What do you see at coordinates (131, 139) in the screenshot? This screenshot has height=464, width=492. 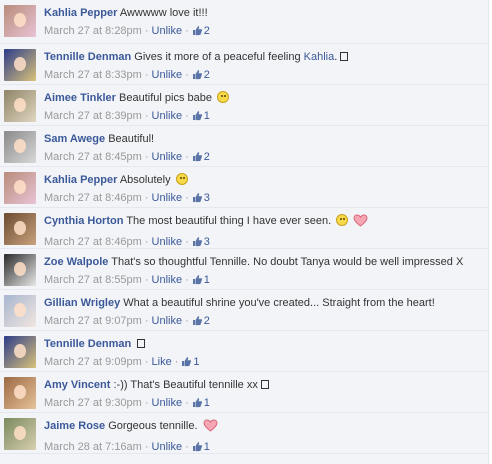 I see `comment-text: Beautiful!` at bounding box center [131, 139].